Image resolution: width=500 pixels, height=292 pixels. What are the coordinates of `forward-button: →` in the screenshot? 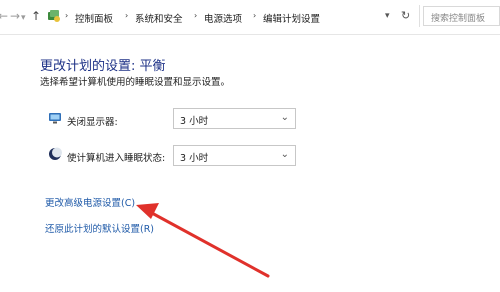 It's located at (15, 16).